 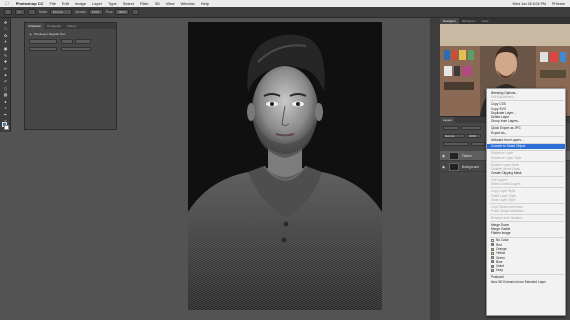 I want to click on marquee-tool-icon: □, so click(x=6, y=28).